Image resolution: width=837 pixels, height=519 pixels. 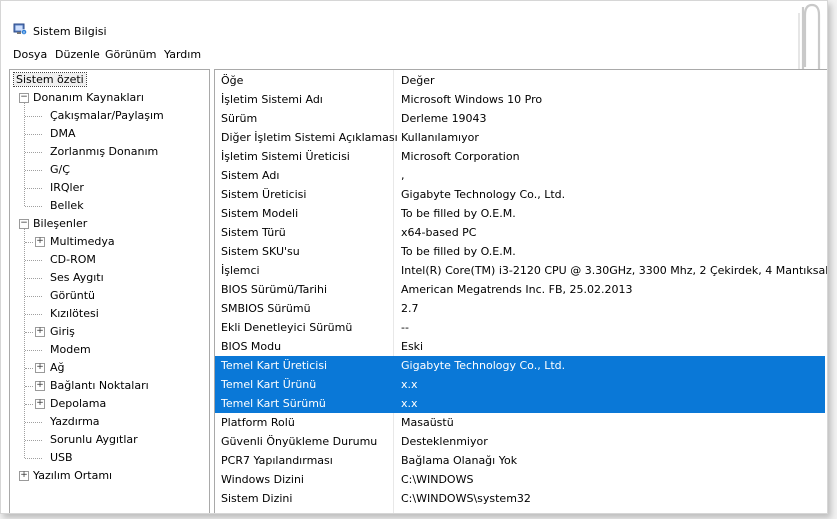 I want to click on list-row: Platform Rolü Masaüstü, so click(x=520, y=422).